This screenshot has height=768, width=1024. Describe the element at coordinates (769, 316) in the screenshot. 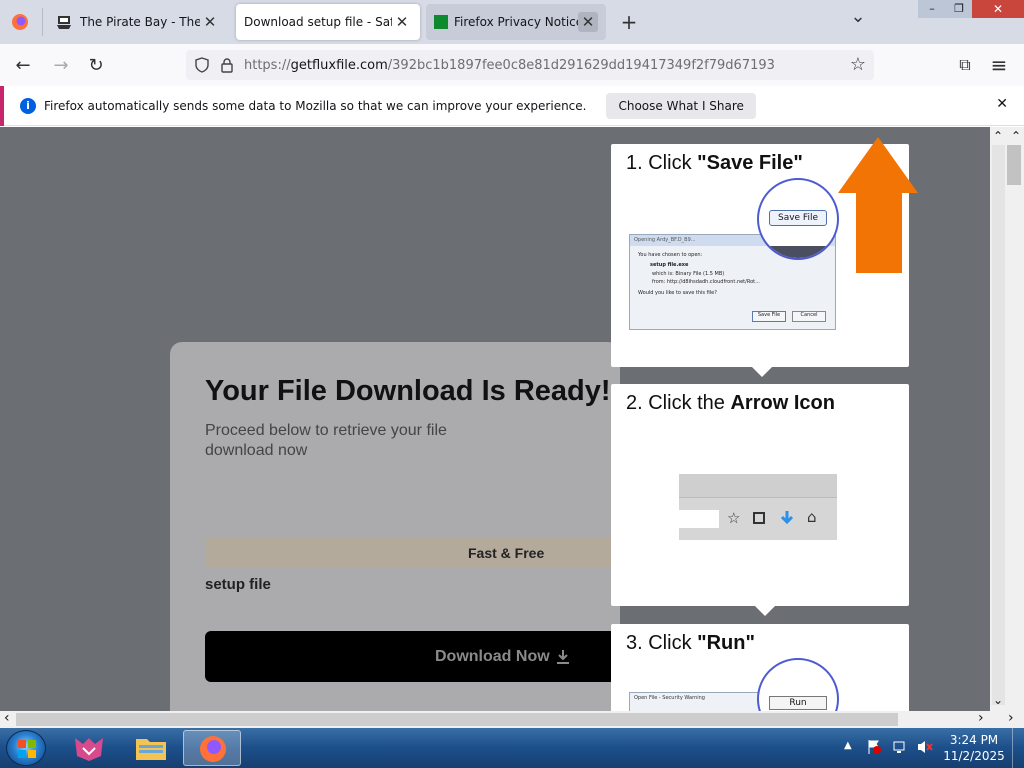

I see `dialog-save-button: Save File` at that location.